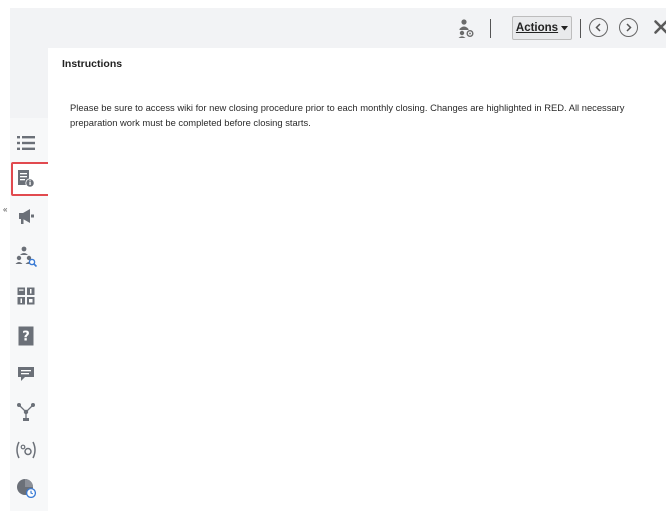 This screenshot has height=511, width=666. What do you see at coordinates (628, 27) in the screenshot?
I see `next-circle-icon` at bounding box center [628, 27].